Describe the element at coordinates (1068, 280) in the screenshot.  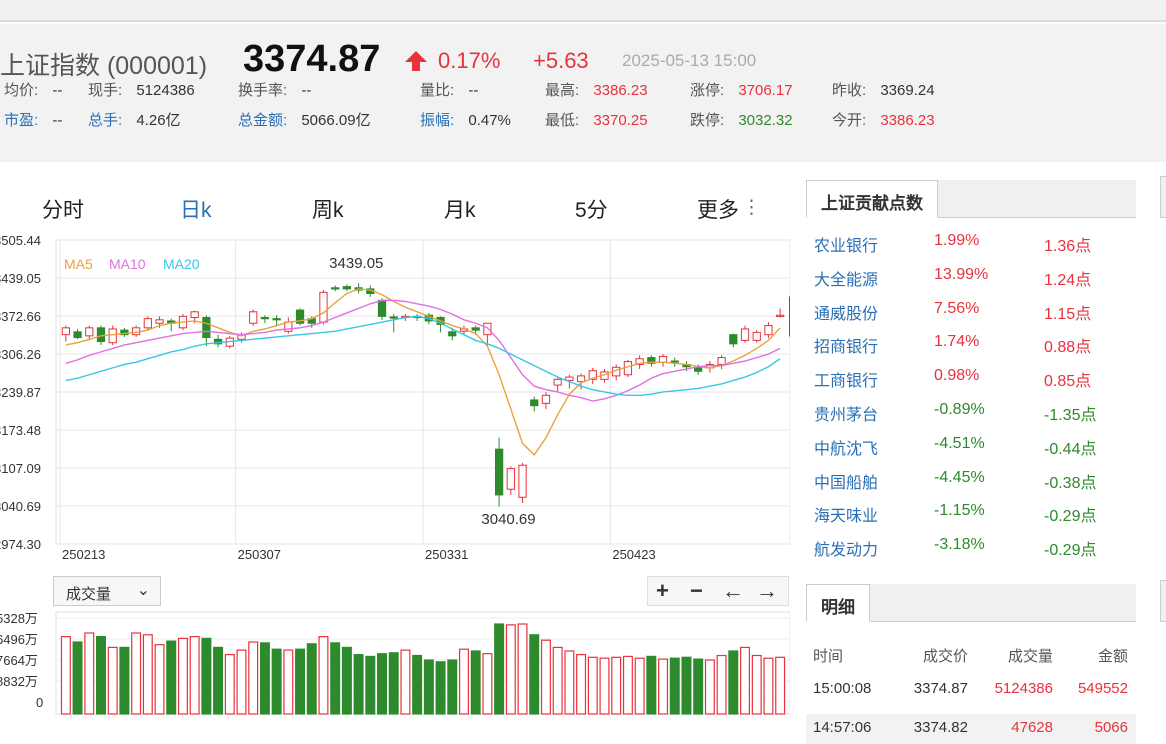
I see `stock-contrib-points: 1.24点` at that location.